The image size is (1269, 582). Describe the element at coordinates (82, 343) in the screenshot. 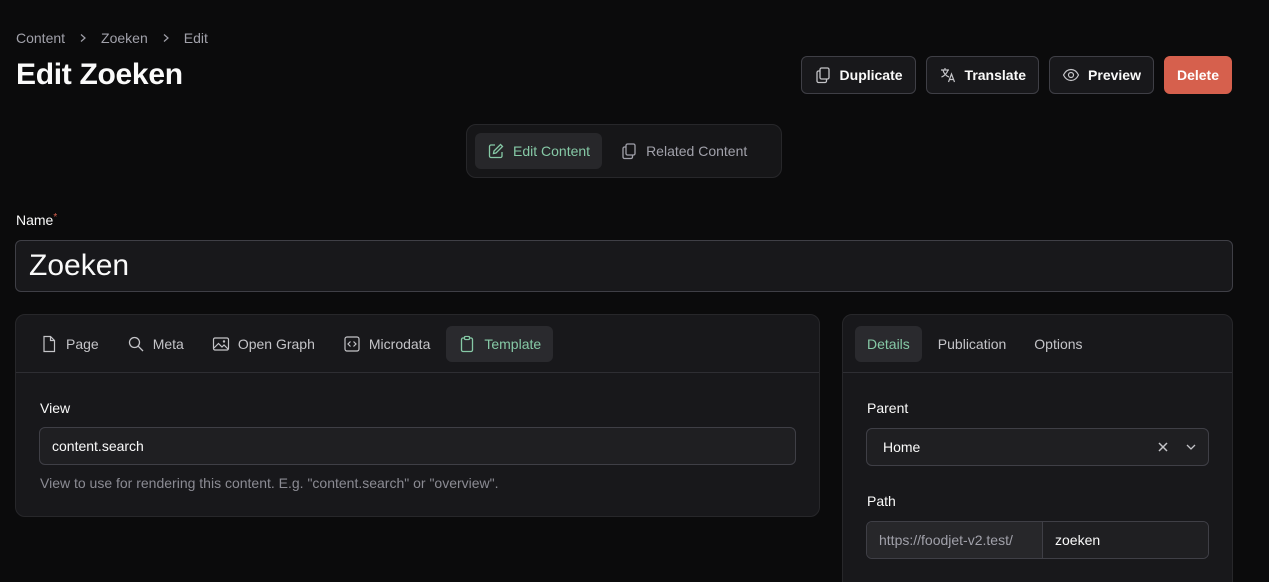

I see `tab-page-label: Page` at that location.